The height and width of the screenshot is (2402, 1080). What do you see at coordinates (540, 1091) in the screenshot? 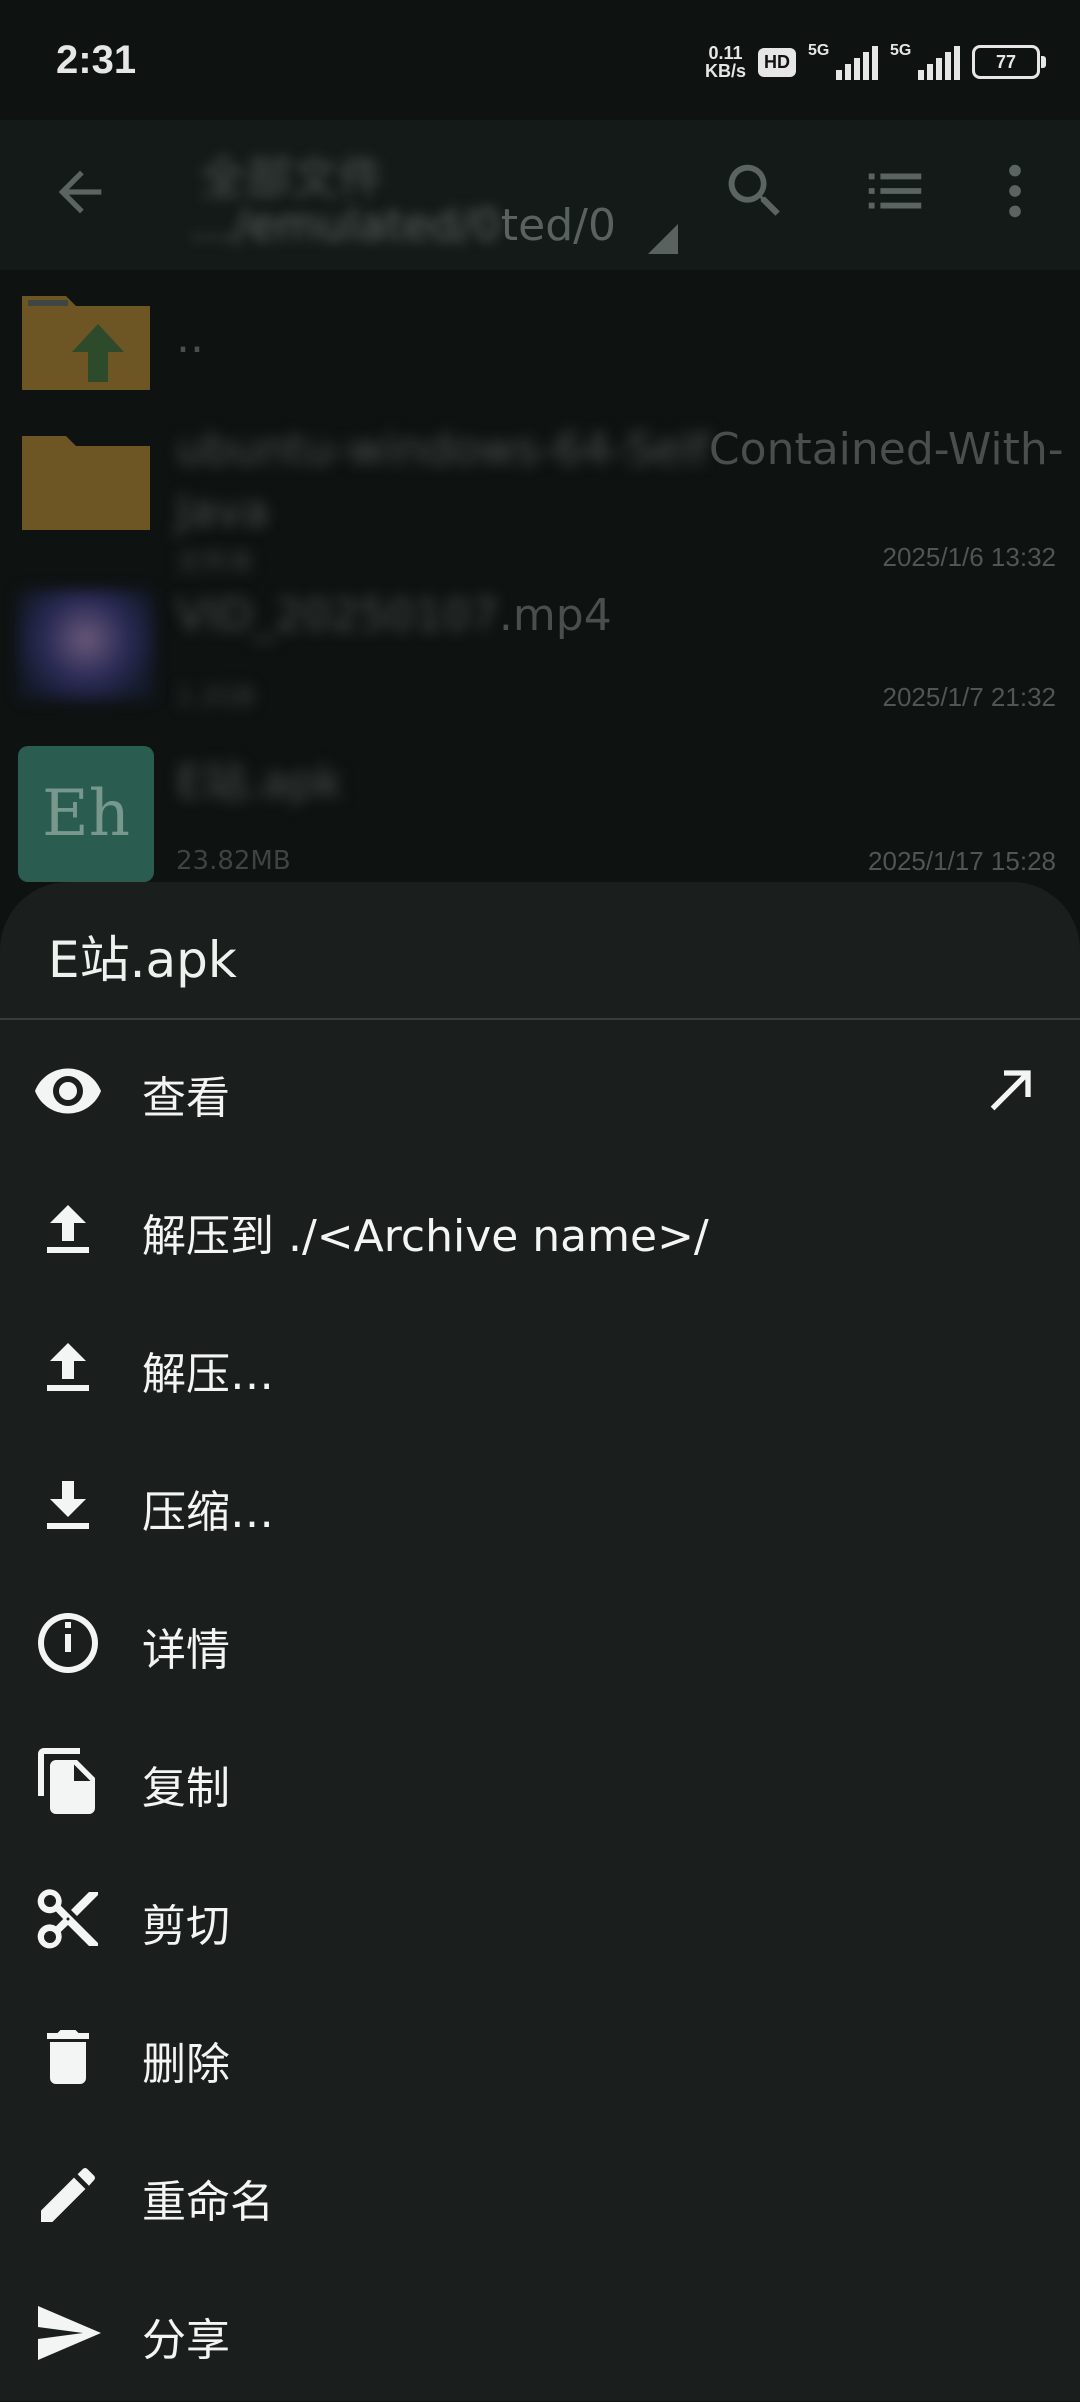
I see `menu-item-view: 查看` at bounding box center [540, 1091].